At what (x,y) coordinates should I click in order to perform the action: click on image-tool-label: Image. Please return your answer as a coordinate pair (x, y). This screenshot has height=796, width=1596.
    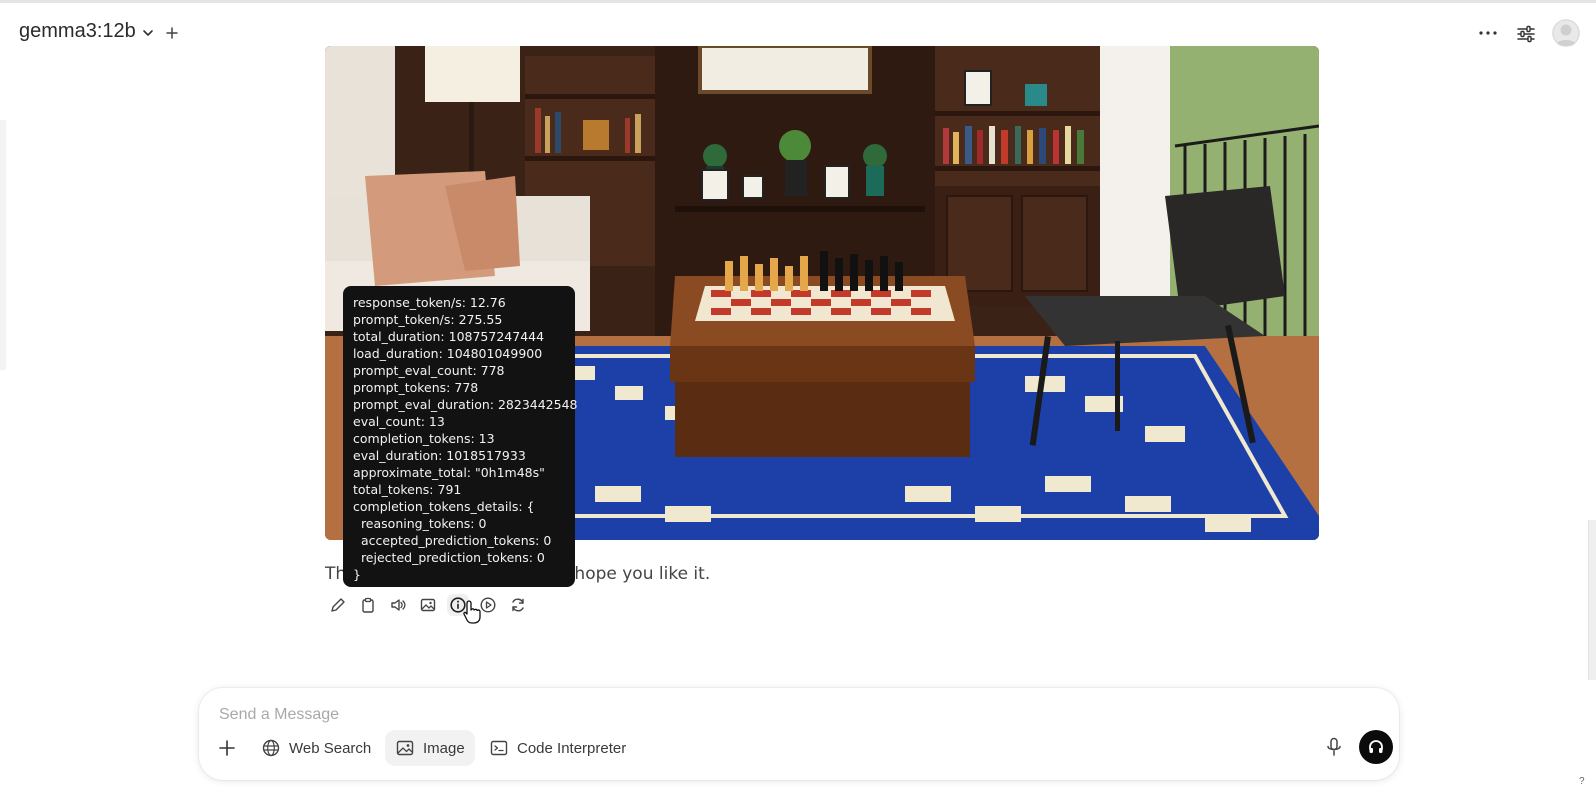
    Looking at the image, I should click on (444, 748).